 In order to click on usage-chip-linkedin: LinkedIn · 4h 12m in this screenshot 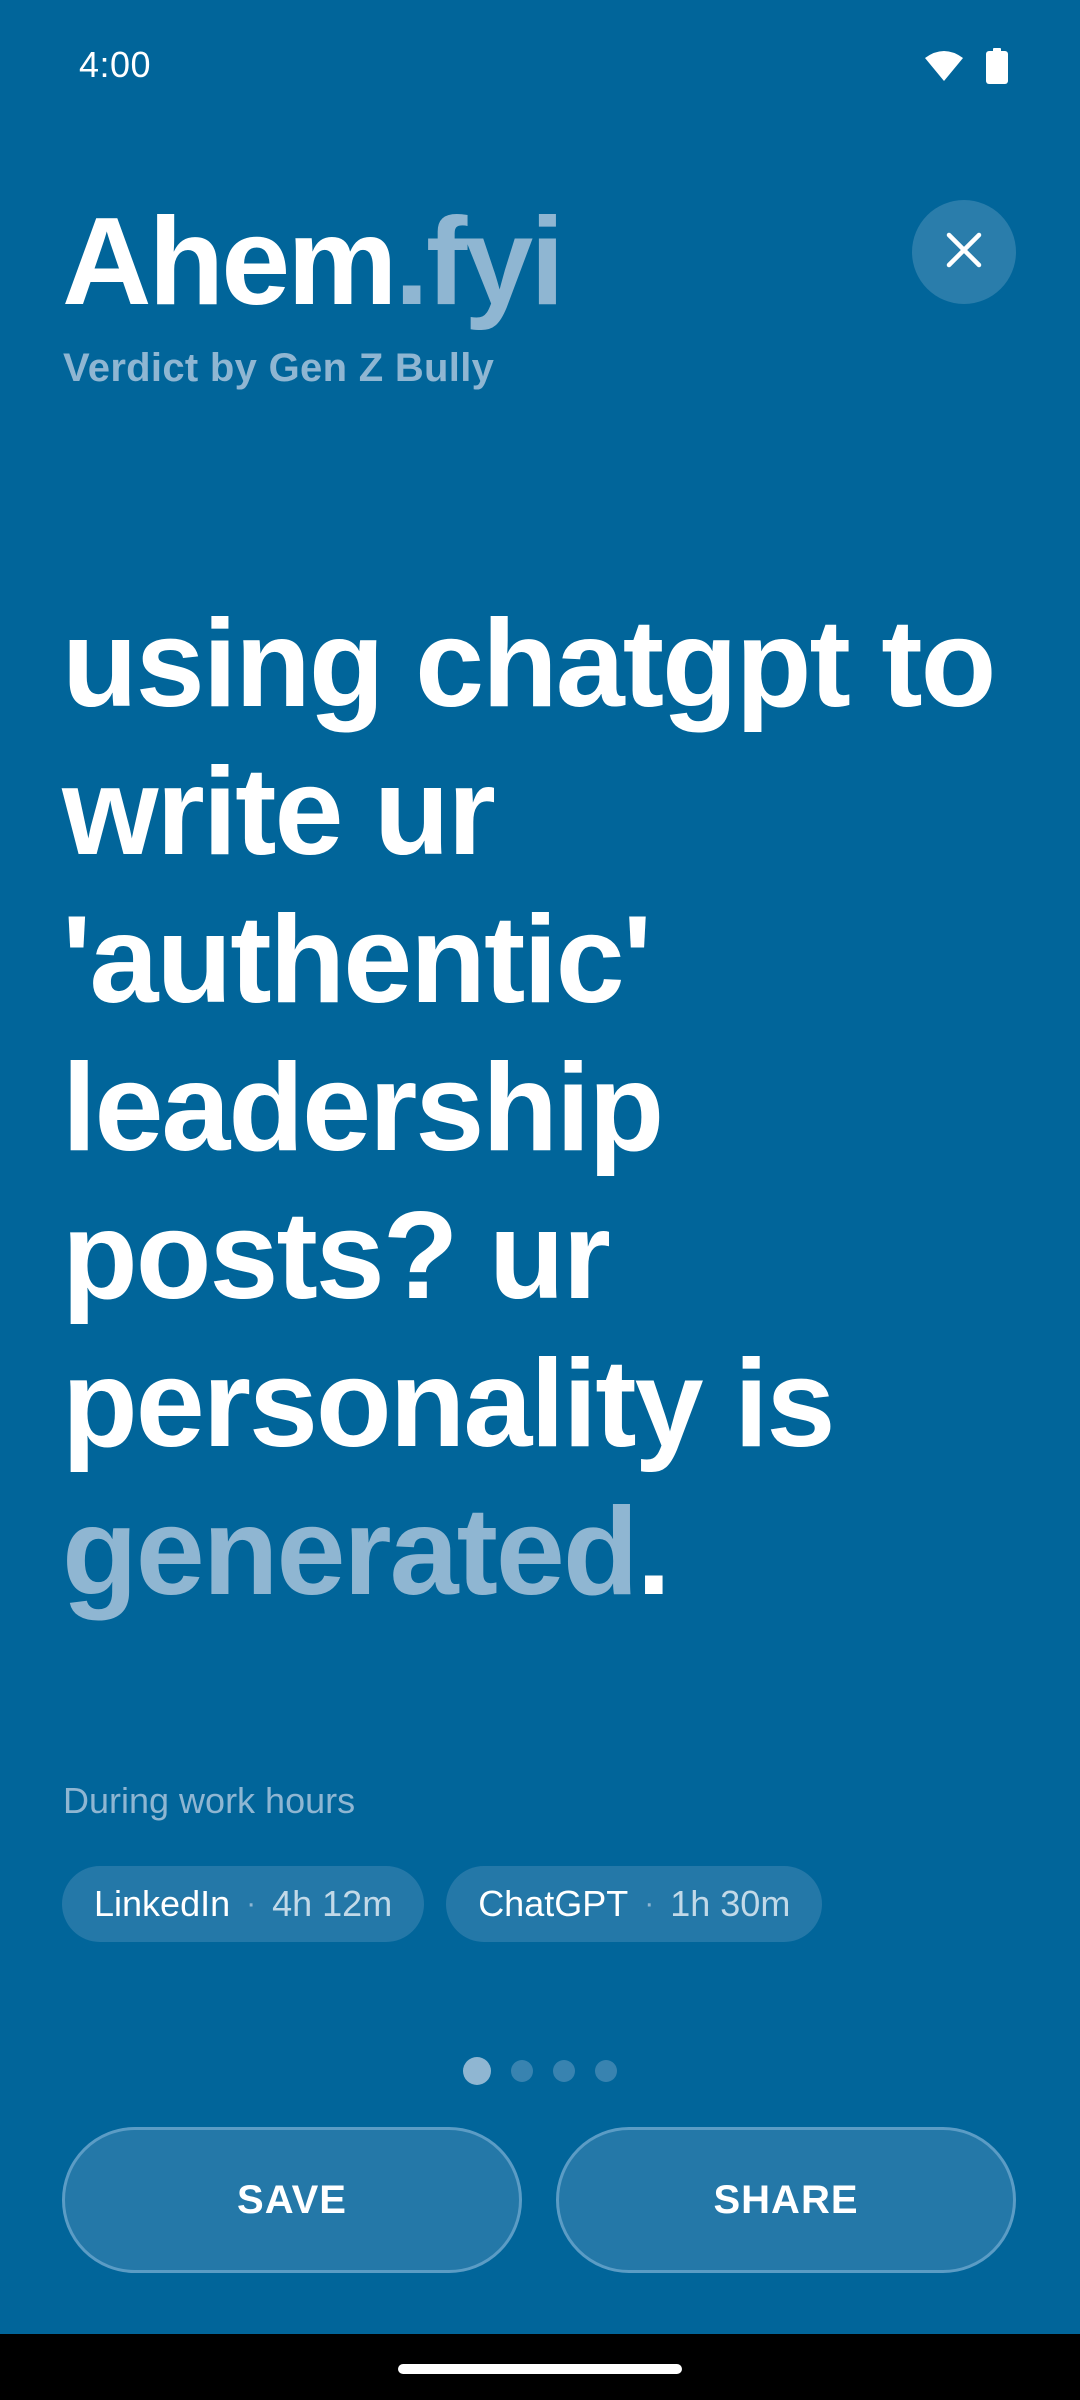, I will do `click(243, 1904)`.